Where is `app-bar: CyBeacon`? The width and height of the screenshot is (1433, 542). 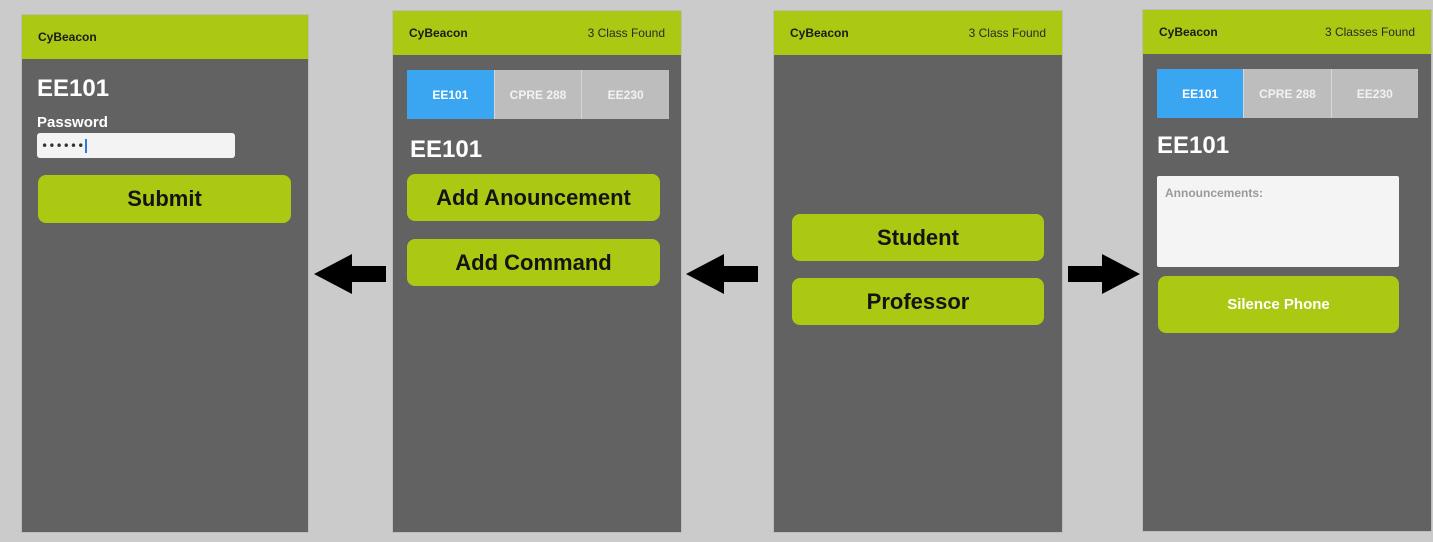
app-bar: CyBeacon is located at coordinates (165, 37).